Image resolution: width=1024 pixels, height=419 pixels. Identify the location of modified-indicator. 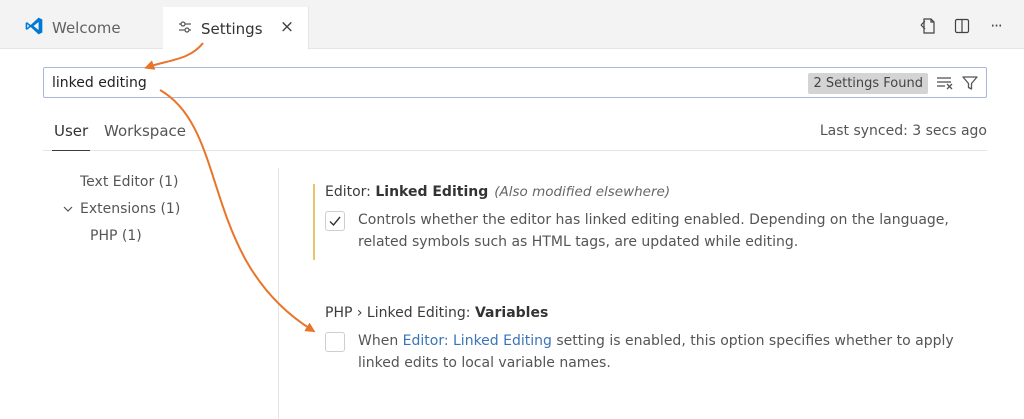
(314, 222).